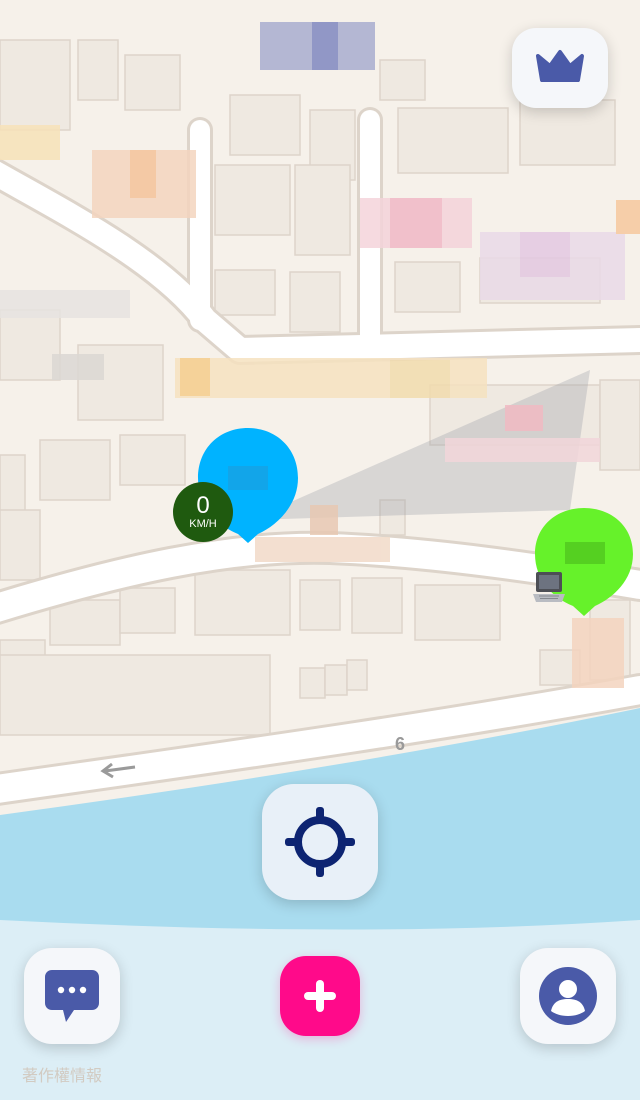 This screenshot has width=640, height=1100. I want to click on laptop-icon, so click(549, 587).